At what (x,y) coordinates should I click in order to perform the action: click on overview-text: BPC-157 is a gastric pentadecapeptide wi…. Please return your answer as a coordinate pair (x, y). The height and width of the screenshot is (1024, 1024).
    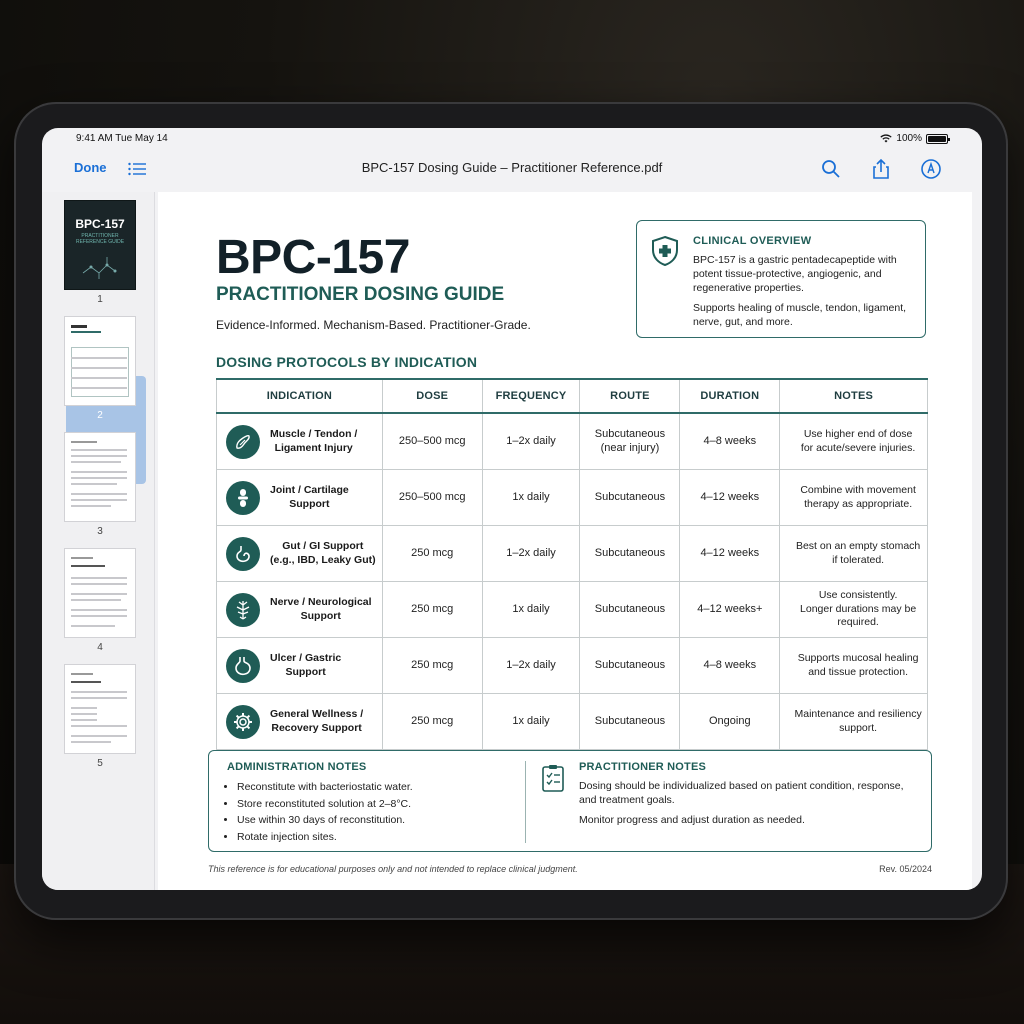
    Looking at the image, I should click on (807, 294).